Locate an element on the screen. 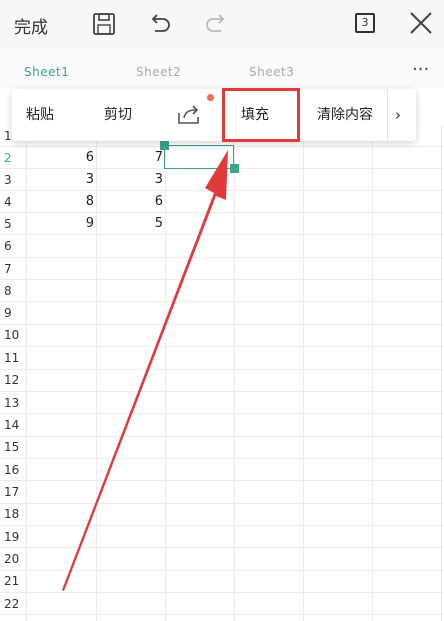 This screenshot has height=621, width=444. cell-b3: 3 is located at coordinates (146, 179).